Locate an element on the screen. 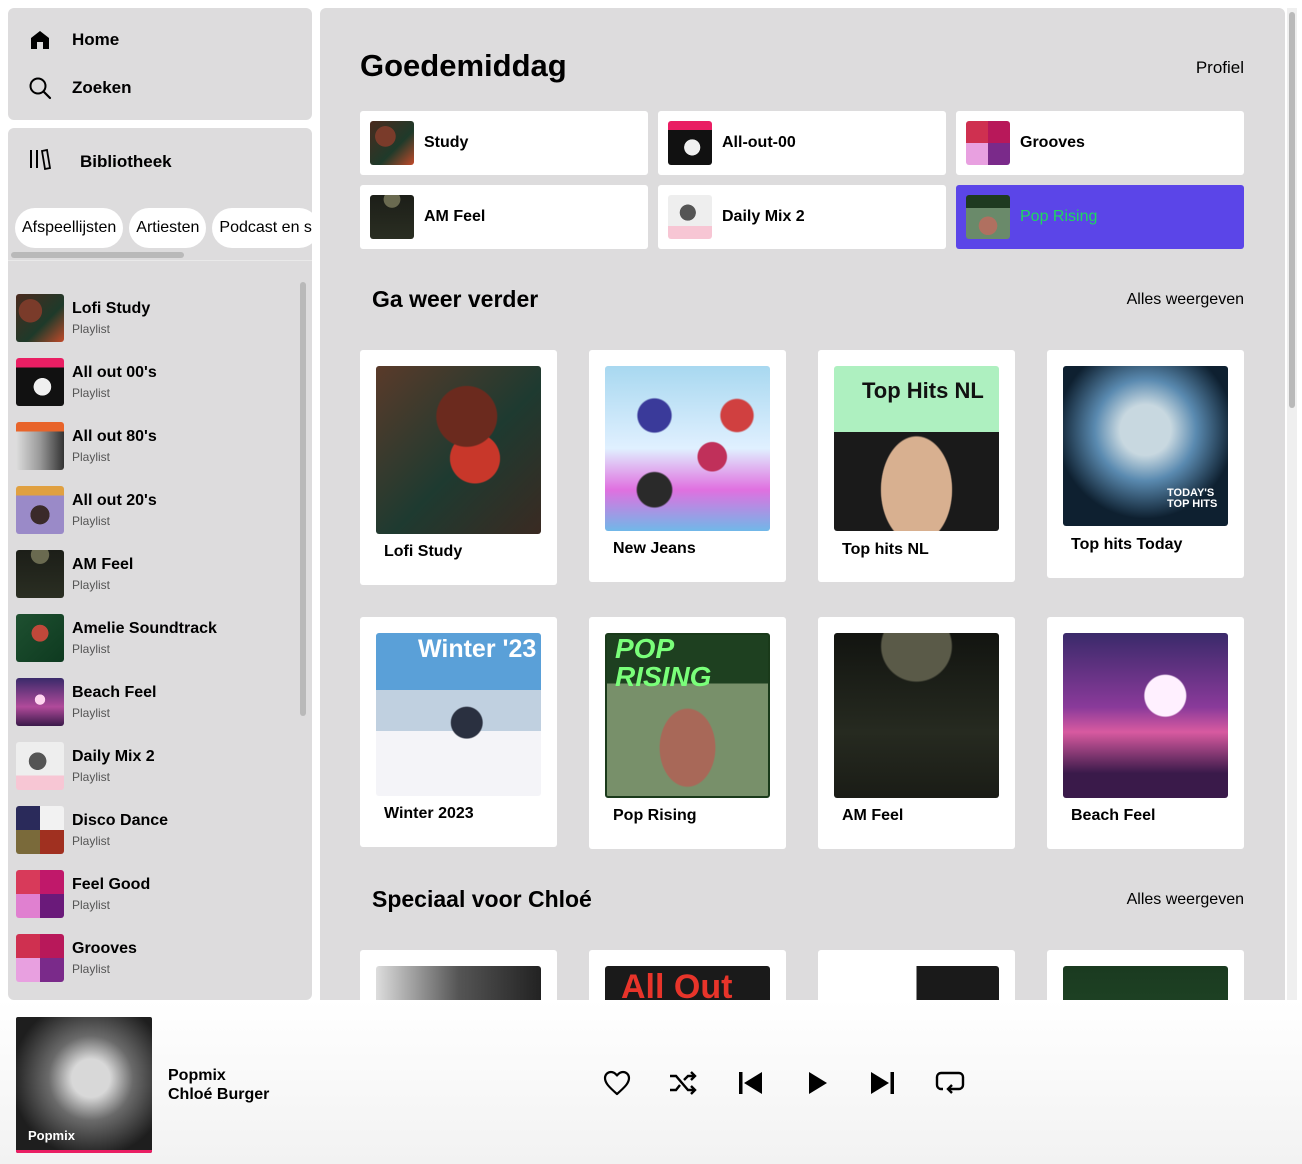 The height and width of the screenshot is (1164, 1302). nav-search-label: Zoeken is located at coordinates (102, 87).